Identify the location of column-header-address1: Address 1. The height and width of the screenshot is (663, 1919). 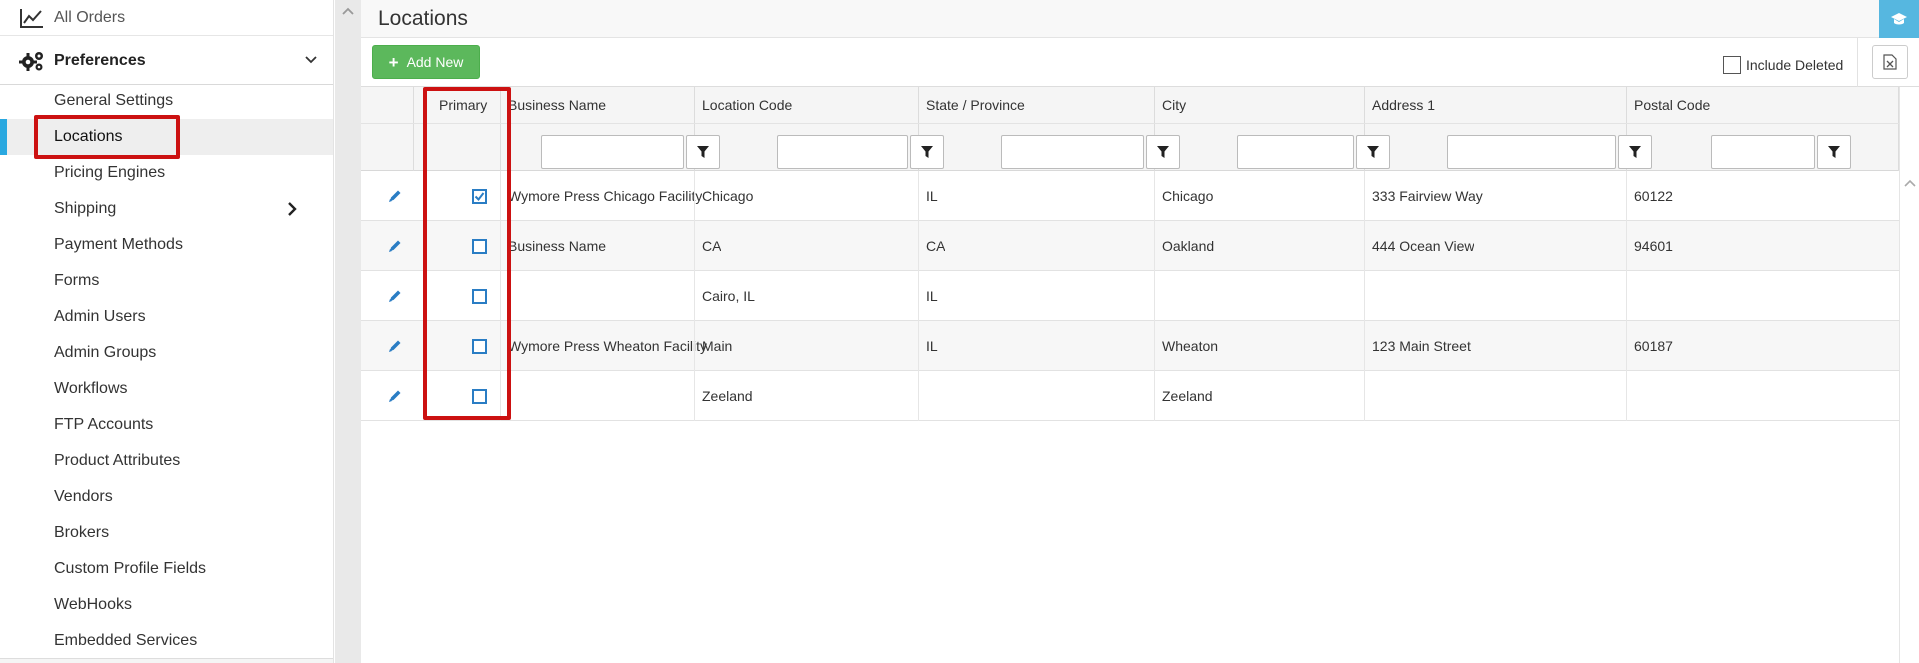
(1399, 105).